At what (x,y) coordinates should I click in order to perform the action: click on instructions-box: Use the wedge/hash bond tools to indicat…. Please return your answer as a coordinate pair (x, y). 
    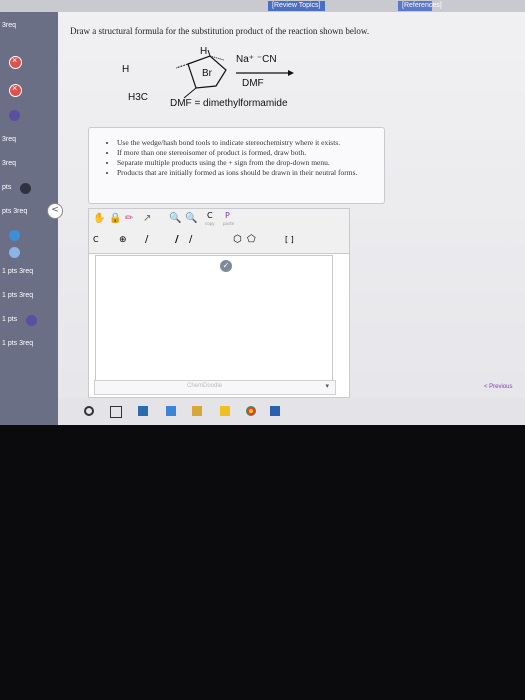
    Looking at the image, I should click on (236, 165).